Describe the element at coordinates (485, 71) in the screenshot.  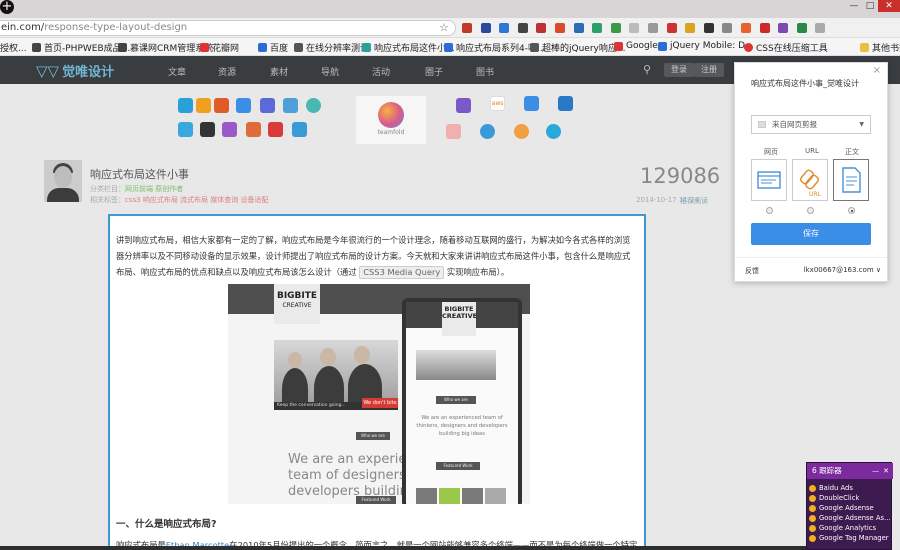
I see `nav-link: 图书` at that location.